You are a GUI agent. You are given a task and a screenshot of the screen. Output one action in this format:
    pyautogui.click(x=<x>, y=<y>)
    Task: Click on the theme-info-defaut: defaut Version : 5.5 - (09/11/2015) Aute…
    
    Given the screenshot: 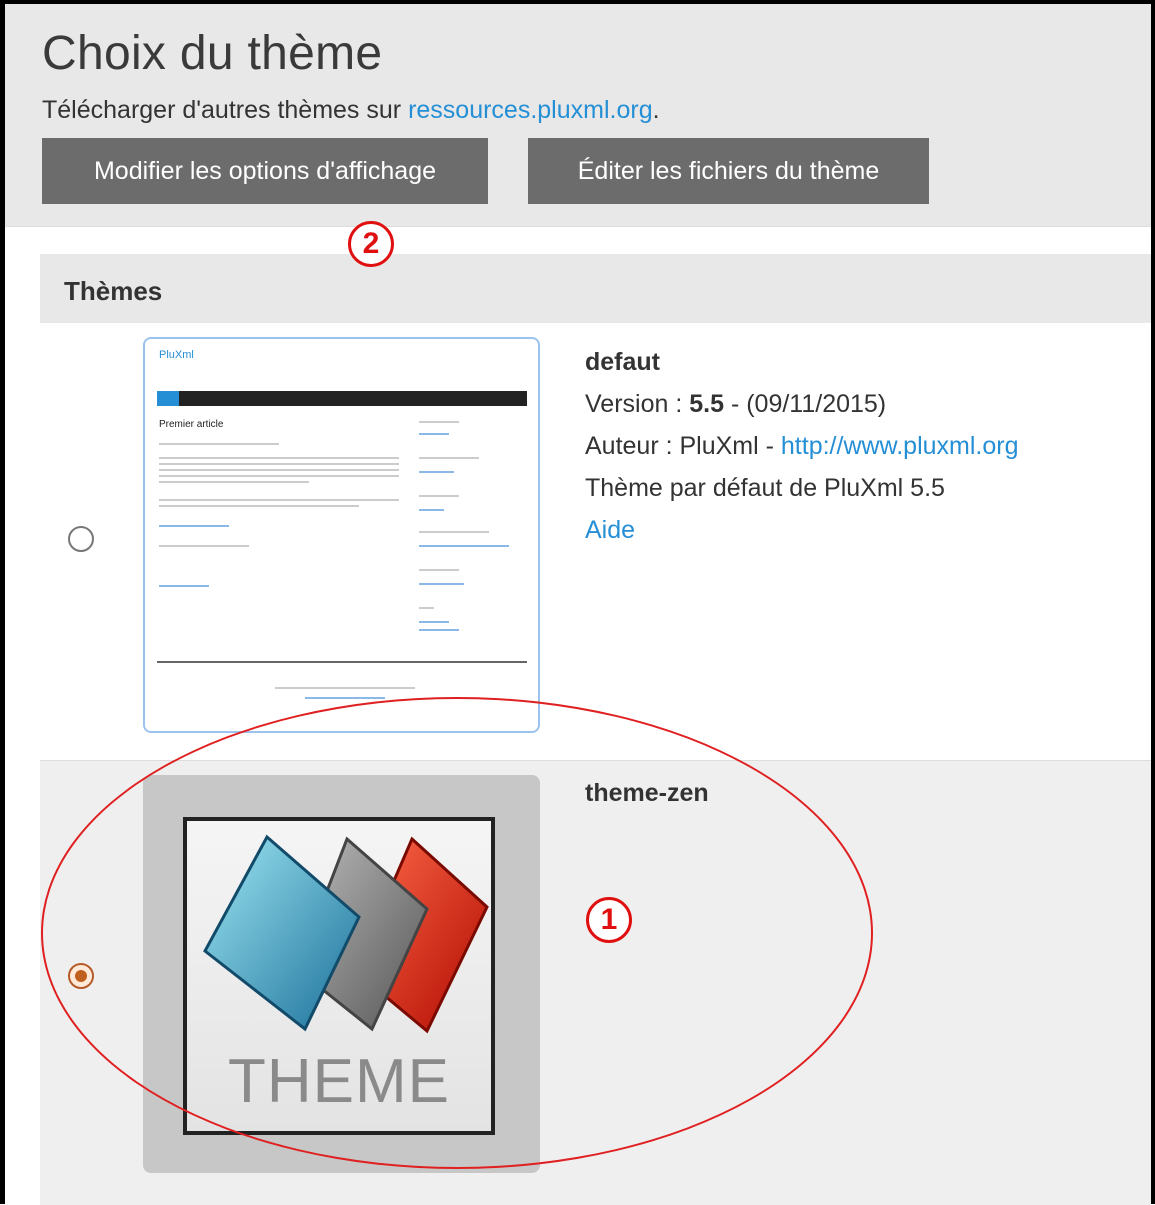 What is the action you would take?
    pyautogui.click(x=802, y=446)
    